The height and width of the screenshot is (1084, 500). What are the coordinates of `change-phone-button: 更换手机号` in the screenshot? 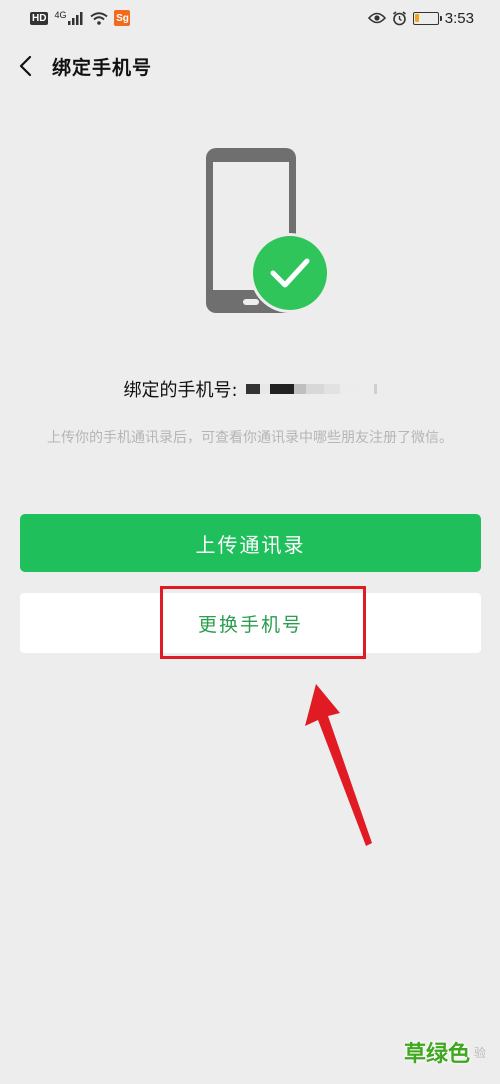 It's located at (250, 623).